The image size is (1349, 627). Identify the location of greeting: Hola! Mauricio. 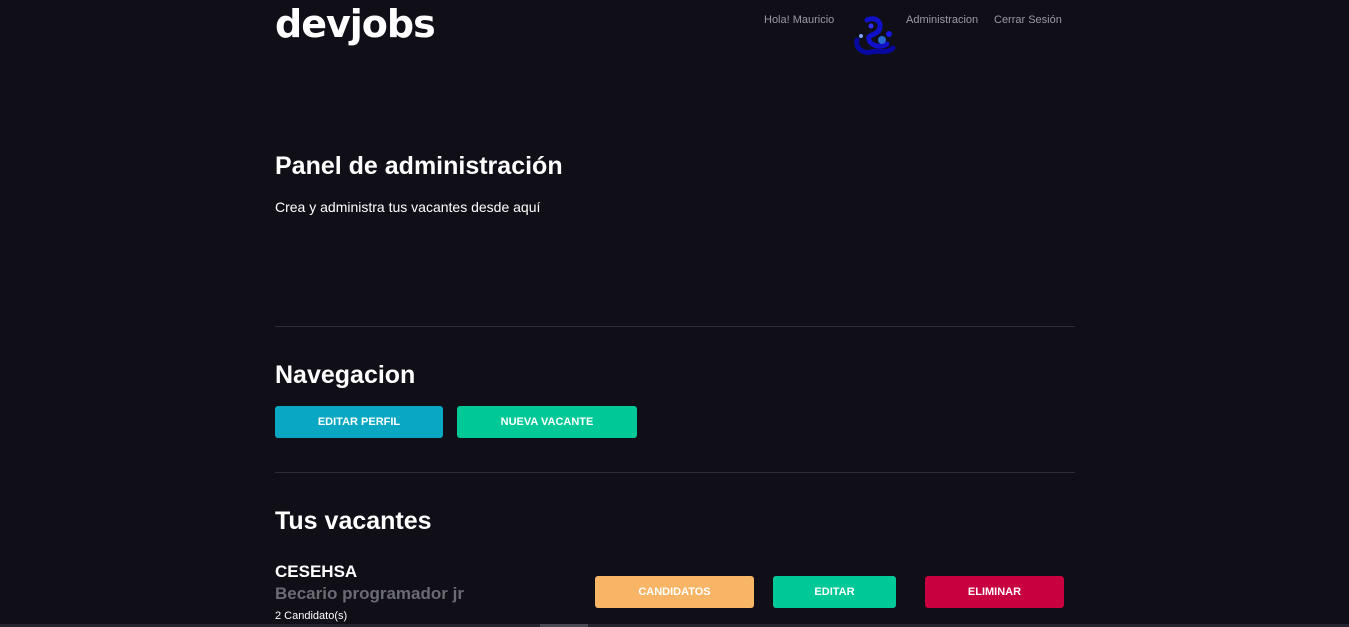
(799, 20).